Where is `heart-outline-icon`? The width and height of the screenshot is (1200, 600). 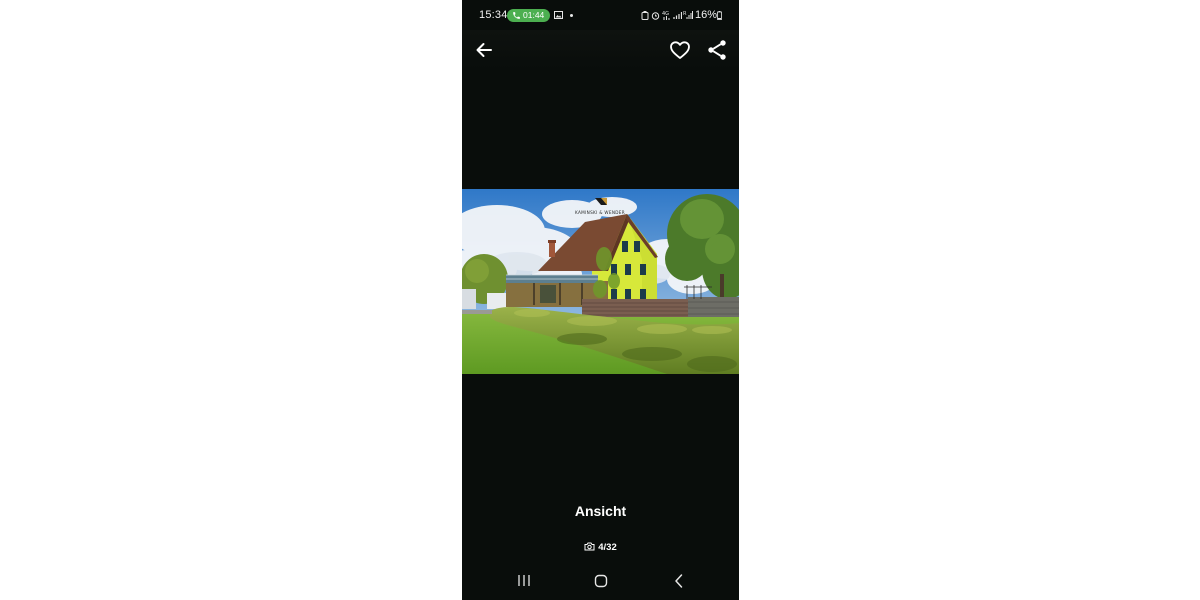
heart-outline-icon is located at coordinates (680, 50).